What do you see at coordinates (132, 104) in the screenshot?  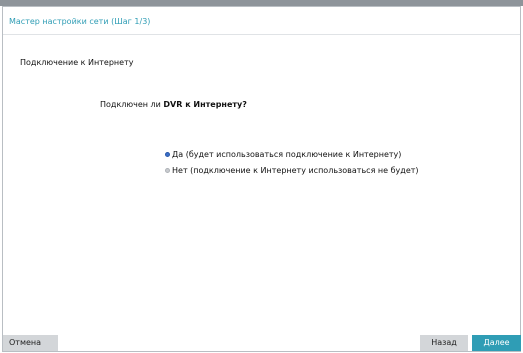 I see `question-prefix: Подключен ли` at bounding box center [132, 104].